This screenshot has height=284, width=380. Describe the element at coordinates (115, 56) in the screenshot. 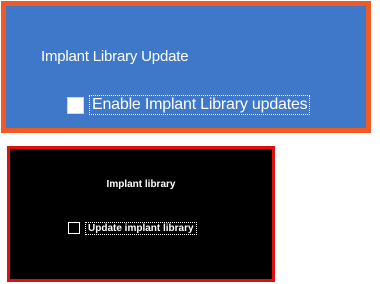

I see `panel-title: Implant Library Update` at that location.